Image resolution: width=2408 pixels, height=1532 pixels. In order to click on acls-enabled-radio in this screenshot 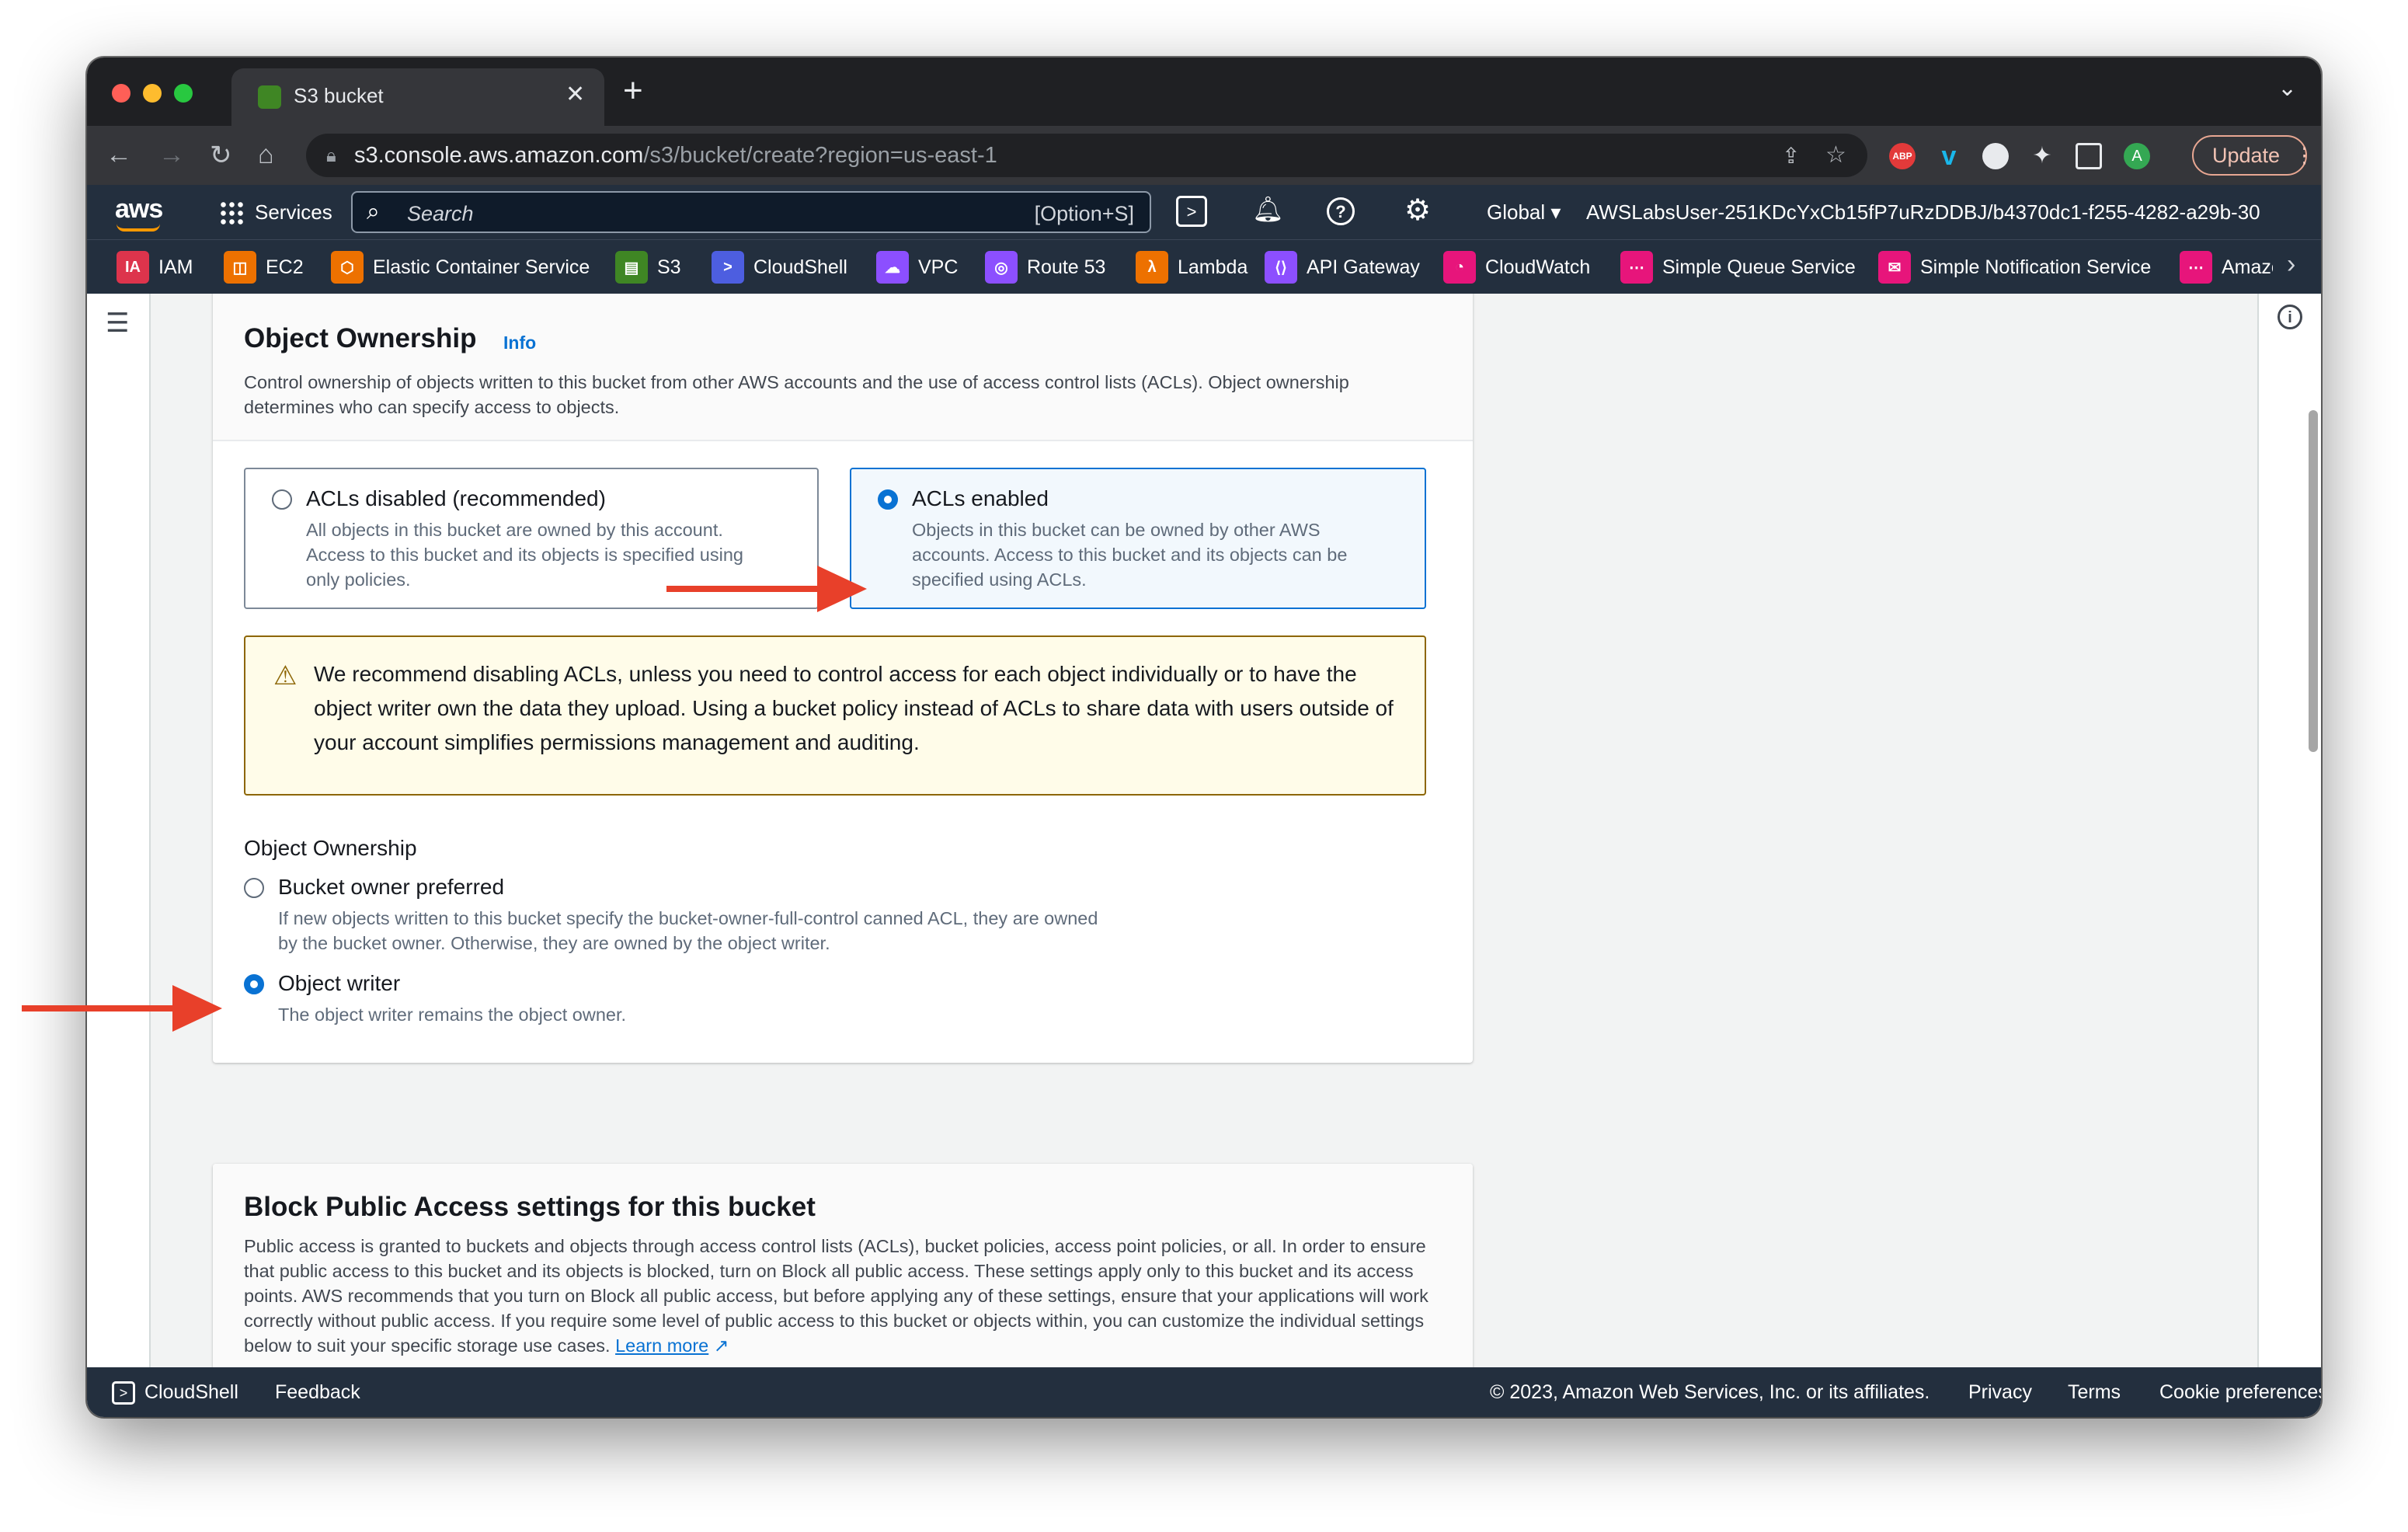, I will do `click(888, 500)`.